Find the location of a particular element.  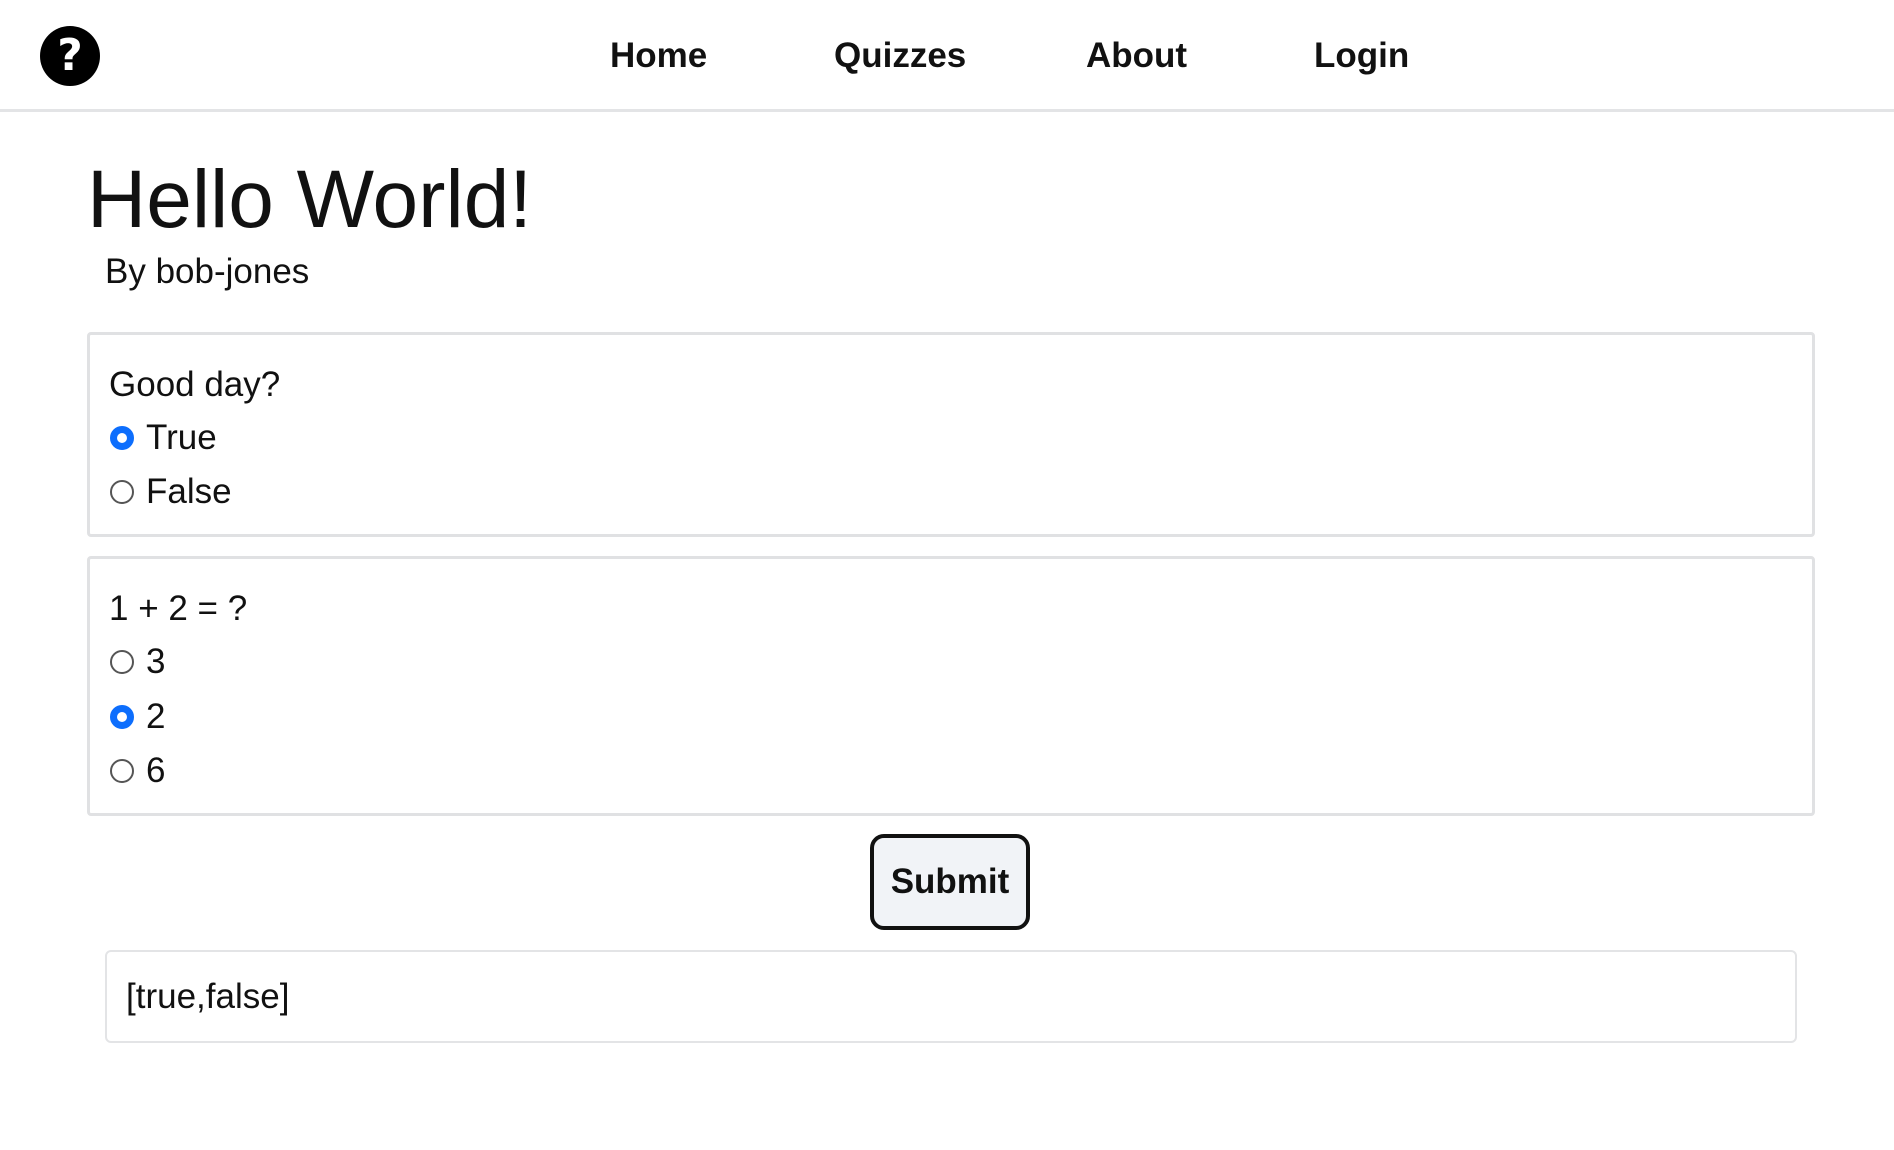

nav-link-home: Home is located at coordinates (658, 56).